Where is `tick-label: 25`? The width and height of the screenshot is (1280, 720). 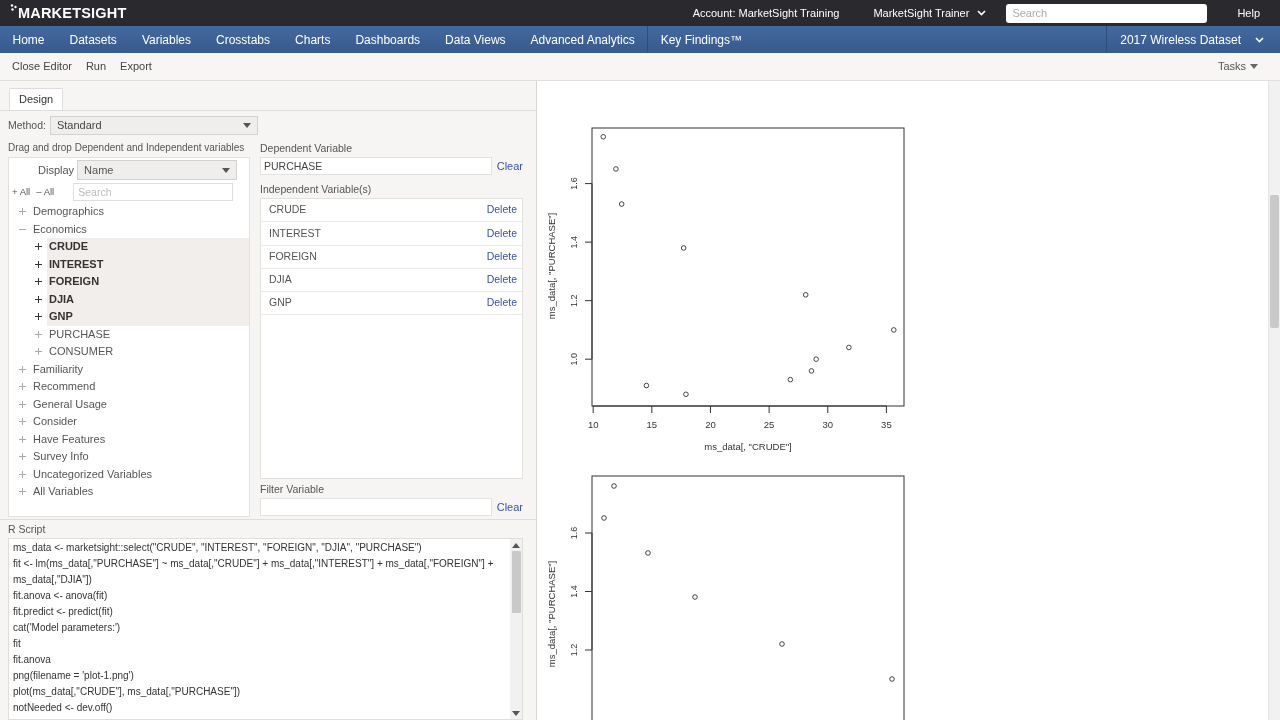 tick-label: 25 is located at coordinates (769, 424).